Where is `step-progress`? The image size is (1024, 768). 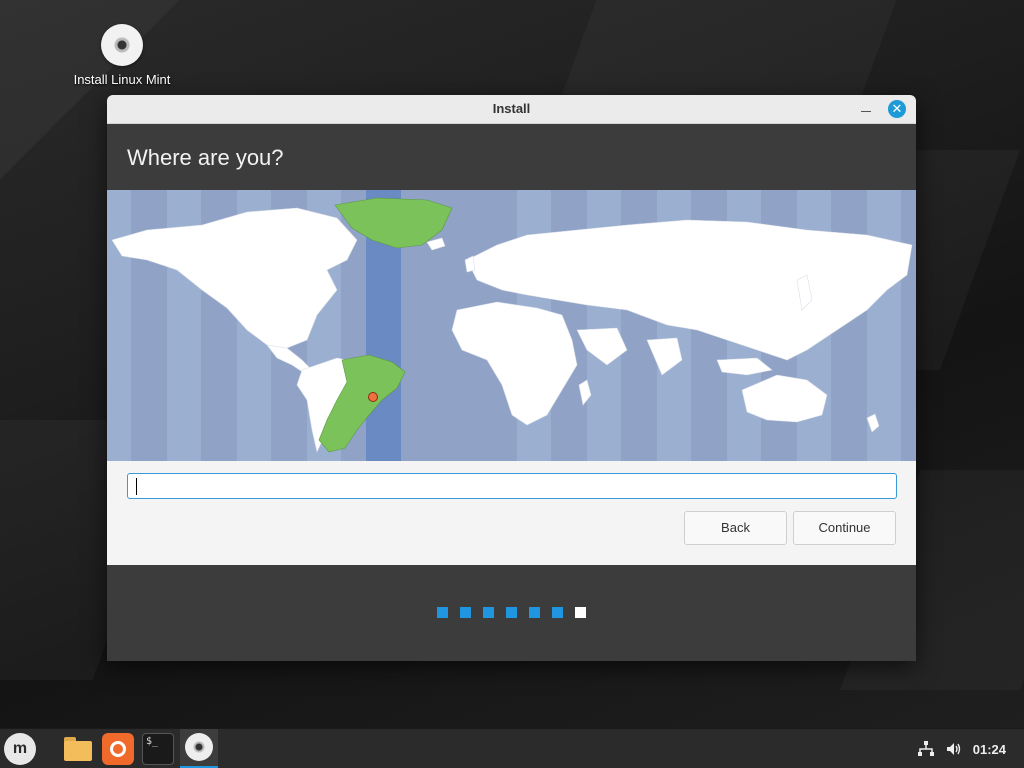 step-progress is located at coordinates (511, 612).